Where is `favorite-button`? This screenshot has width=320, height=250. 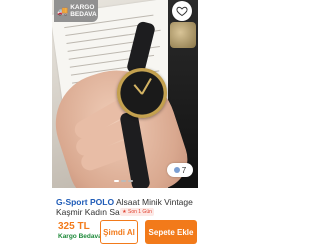 favorite-button is located at coordinates (182, 11).